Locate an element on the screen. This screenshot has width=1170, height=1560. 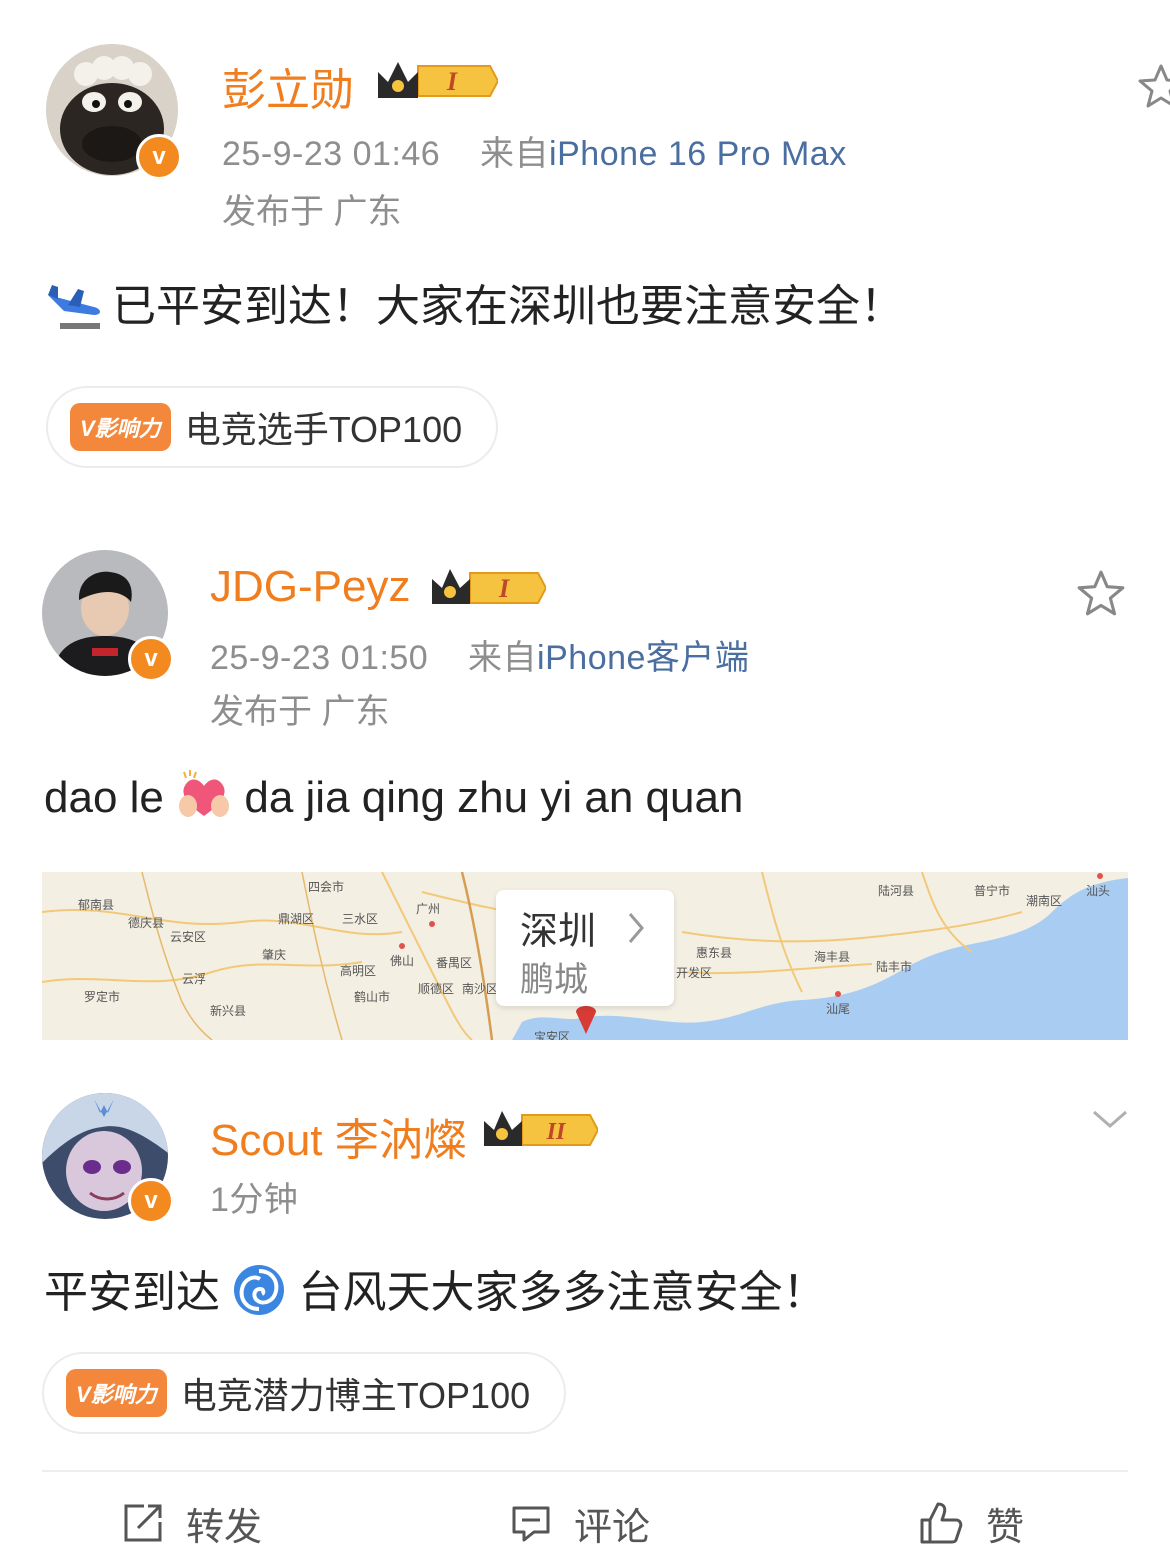
post-text-before: 平安到达 is located at coordinates (132, 1292).